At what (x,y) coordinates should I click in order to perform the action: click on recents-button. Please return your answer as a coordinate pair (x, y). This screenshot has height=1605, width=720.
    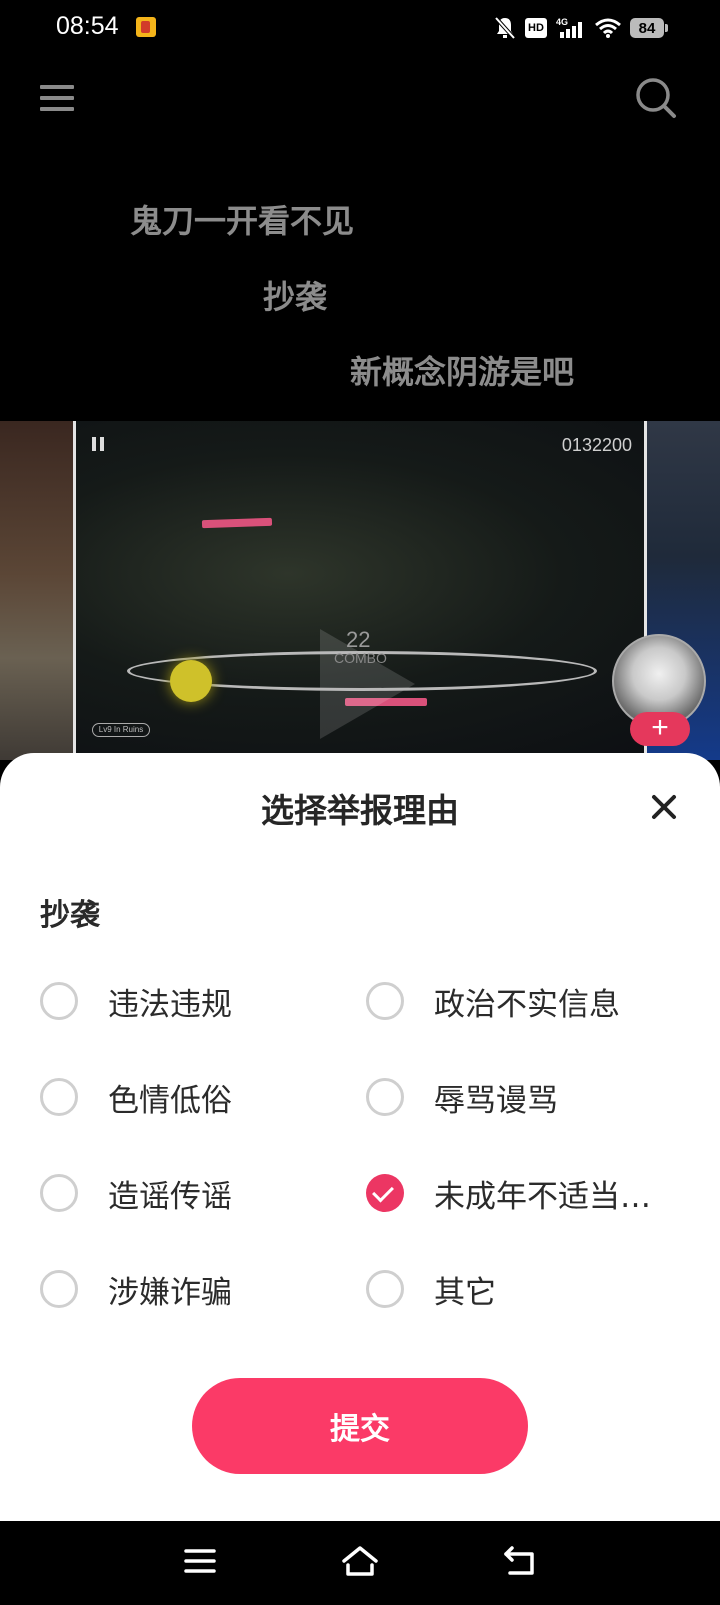
    Looking at the image, I should click on (200, 1561).